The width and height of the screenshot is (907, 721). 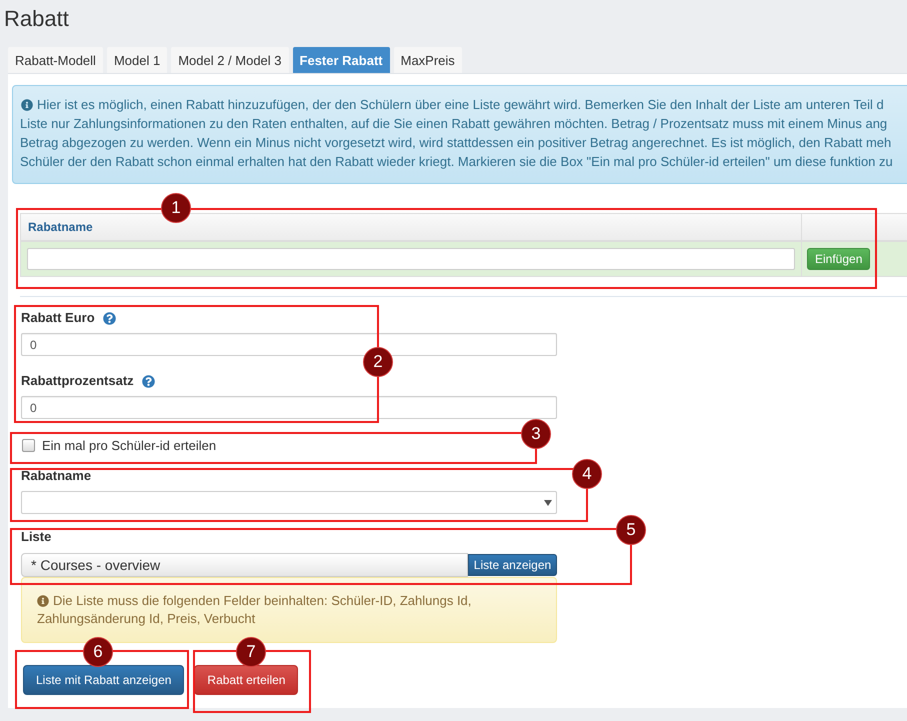 I want to click on tab: Model 1, so click(x=137, y=60).